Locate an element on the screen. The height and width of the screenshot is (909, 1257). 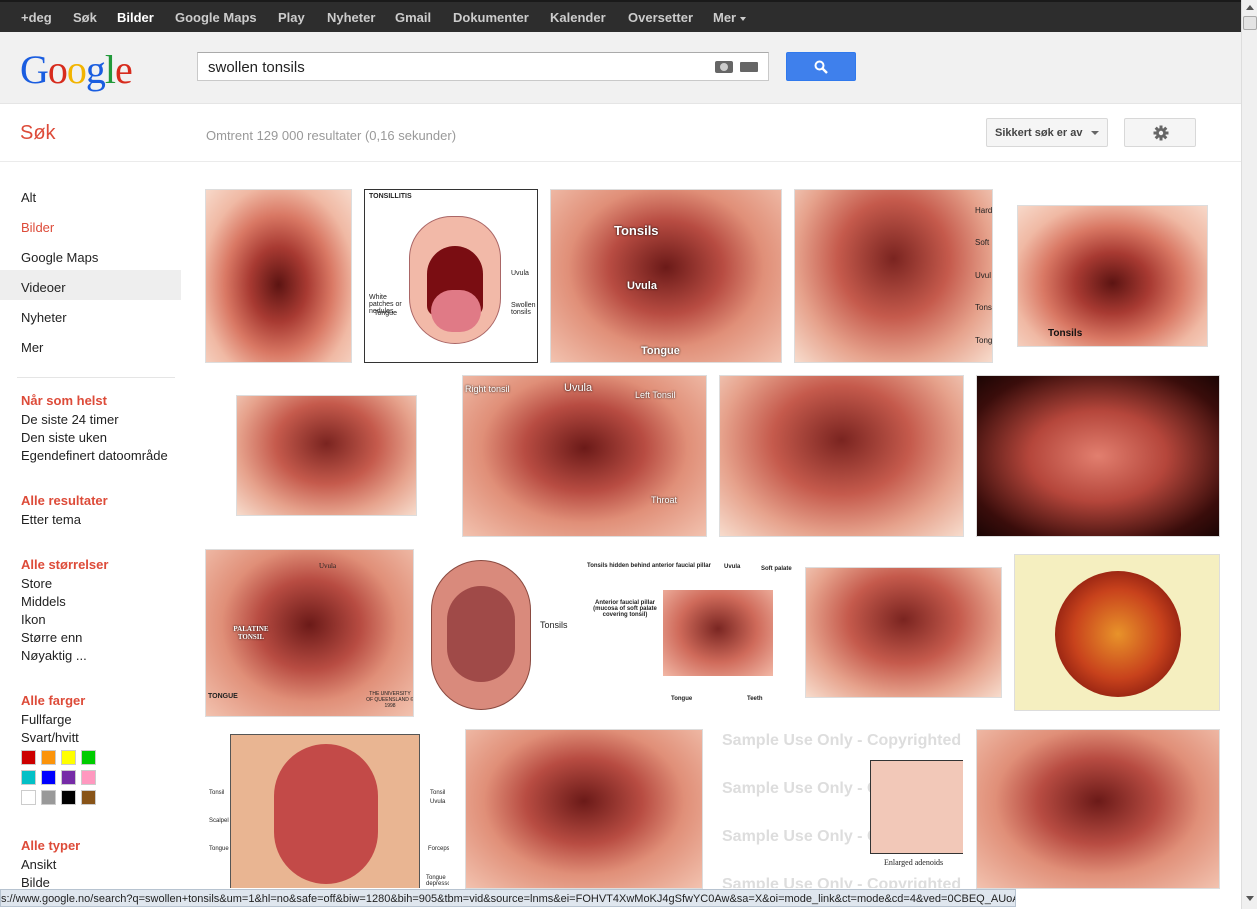
topnav-item-more: Mer is located at coordinates (730, 17).